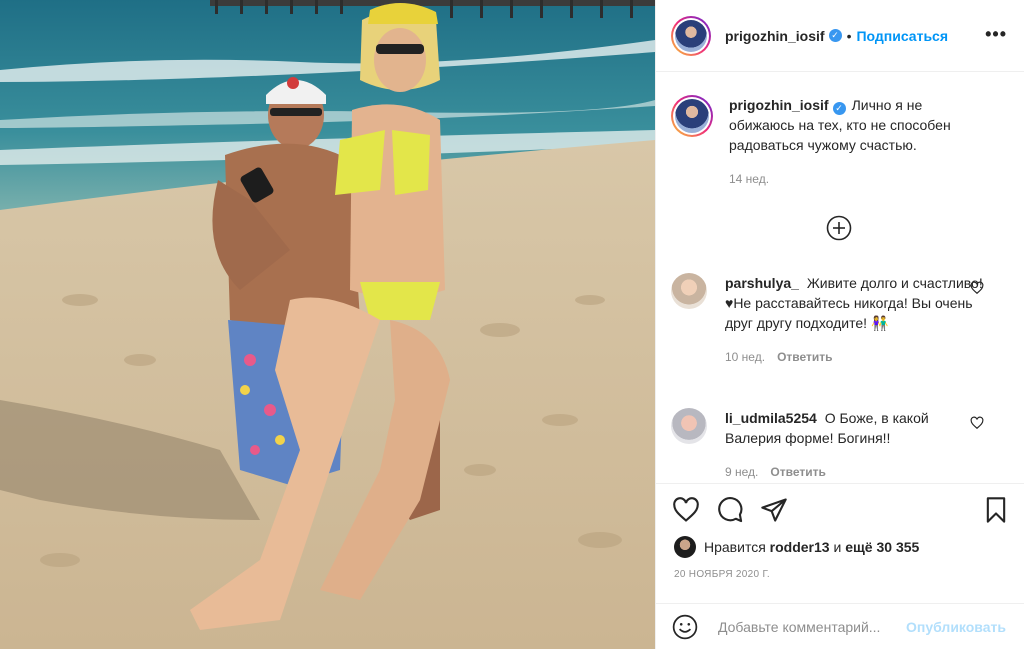 Image resolution: width=1024 pixels, height=649 pixels. I want to click on post-date: 20 НОЯБРЯ 2020 Г., so click(722, 574).